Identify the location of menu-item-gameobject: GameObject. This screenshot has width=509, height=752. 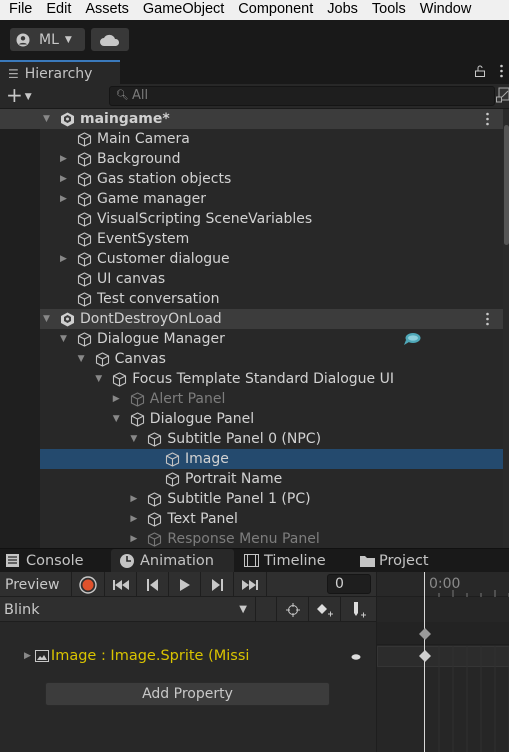
(179, 10).